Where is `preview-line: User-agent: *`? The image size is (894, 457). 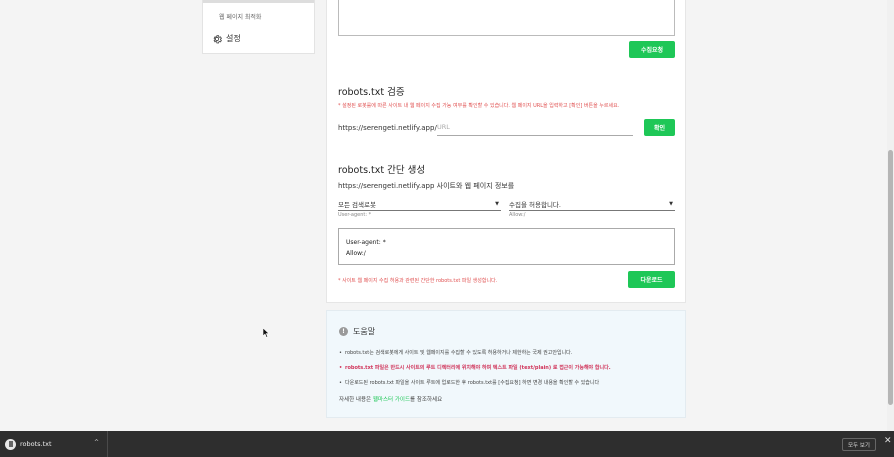 preview-line: User-agent: * is located at coordinates (366, 242).